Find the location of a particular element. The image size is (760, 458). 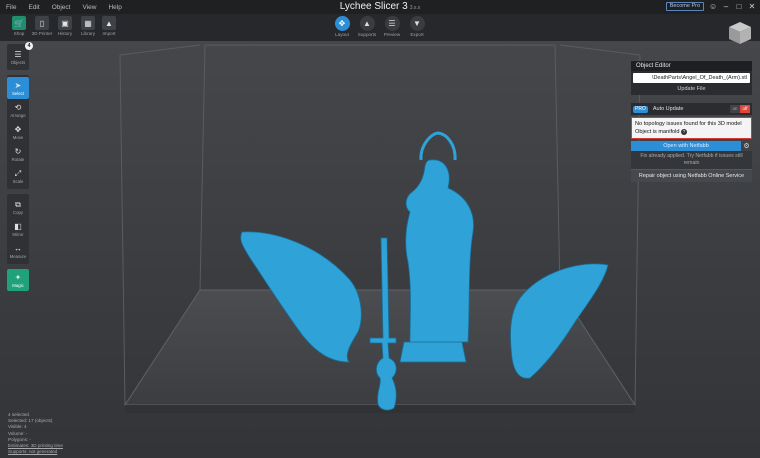

select-label: Select is located at coordinates (18, 93).